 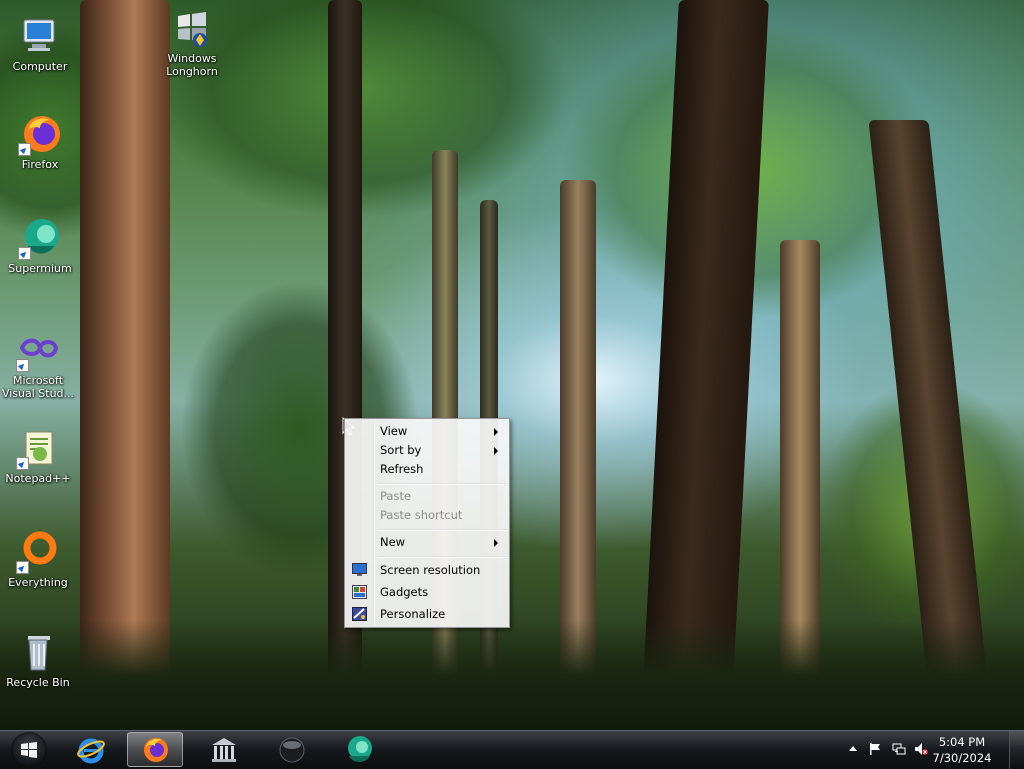 What do you see at coordinates (38, 682) in the screenshot?
I see `desktop-icon-label: Recycle Bin` at bounding box center [38, 682].